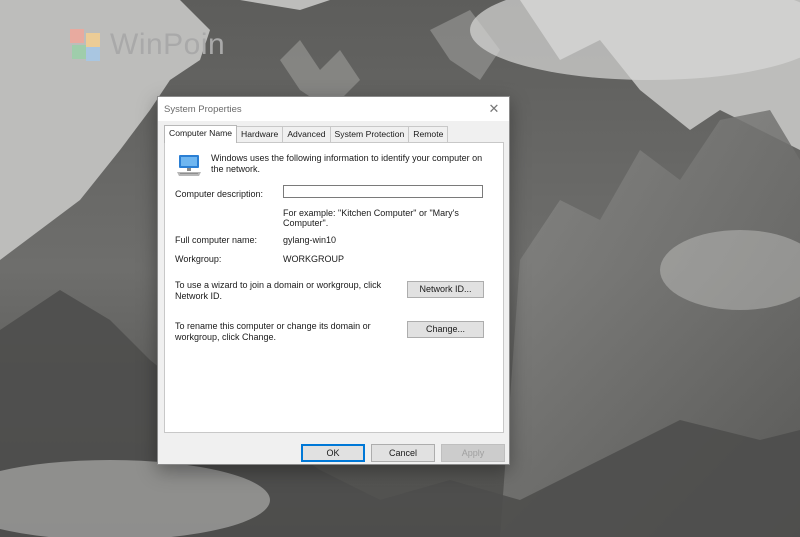 This screenshot has width=800, height=537. Describe the element at coordinates (494, 109) in the screenshot. I see `close-icon: ✕` at that location.